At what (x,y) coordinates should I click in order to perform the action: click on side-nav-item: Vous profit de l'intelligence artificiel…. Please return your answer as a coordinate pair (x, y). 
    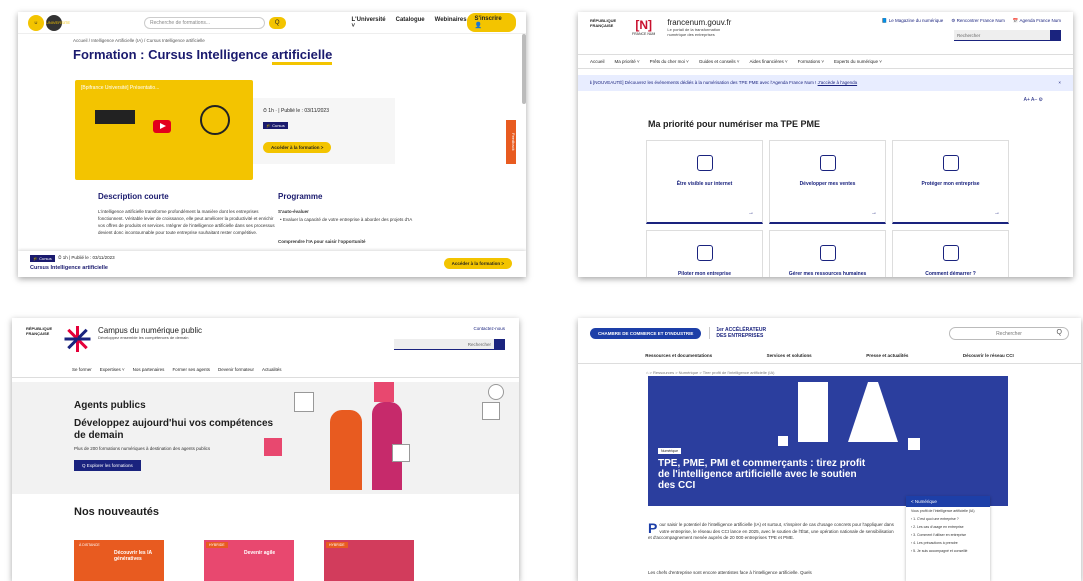
    Looking at the image, I should click on (948, 511).